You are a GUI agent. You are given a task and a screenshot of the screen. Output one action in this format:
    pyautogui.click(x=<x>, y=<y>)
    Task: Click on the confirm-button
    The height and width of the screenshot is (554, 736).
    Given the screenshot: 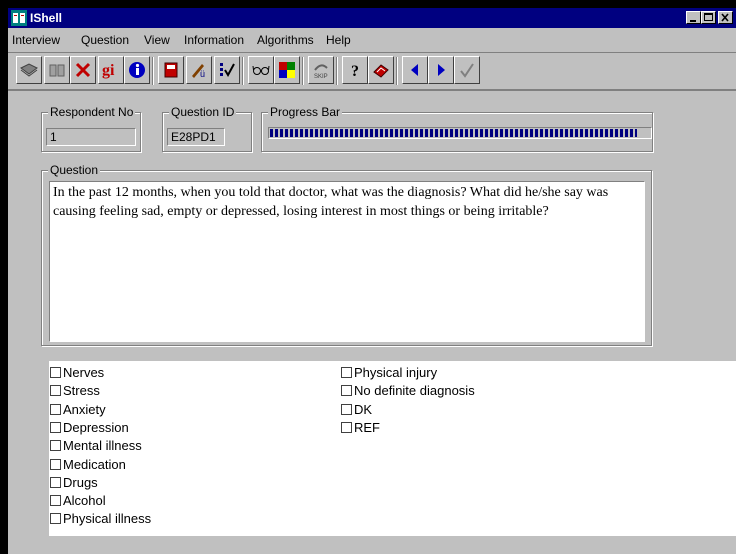 What is the action you would take?
    pyautogui.click(x=467, y=70)
    